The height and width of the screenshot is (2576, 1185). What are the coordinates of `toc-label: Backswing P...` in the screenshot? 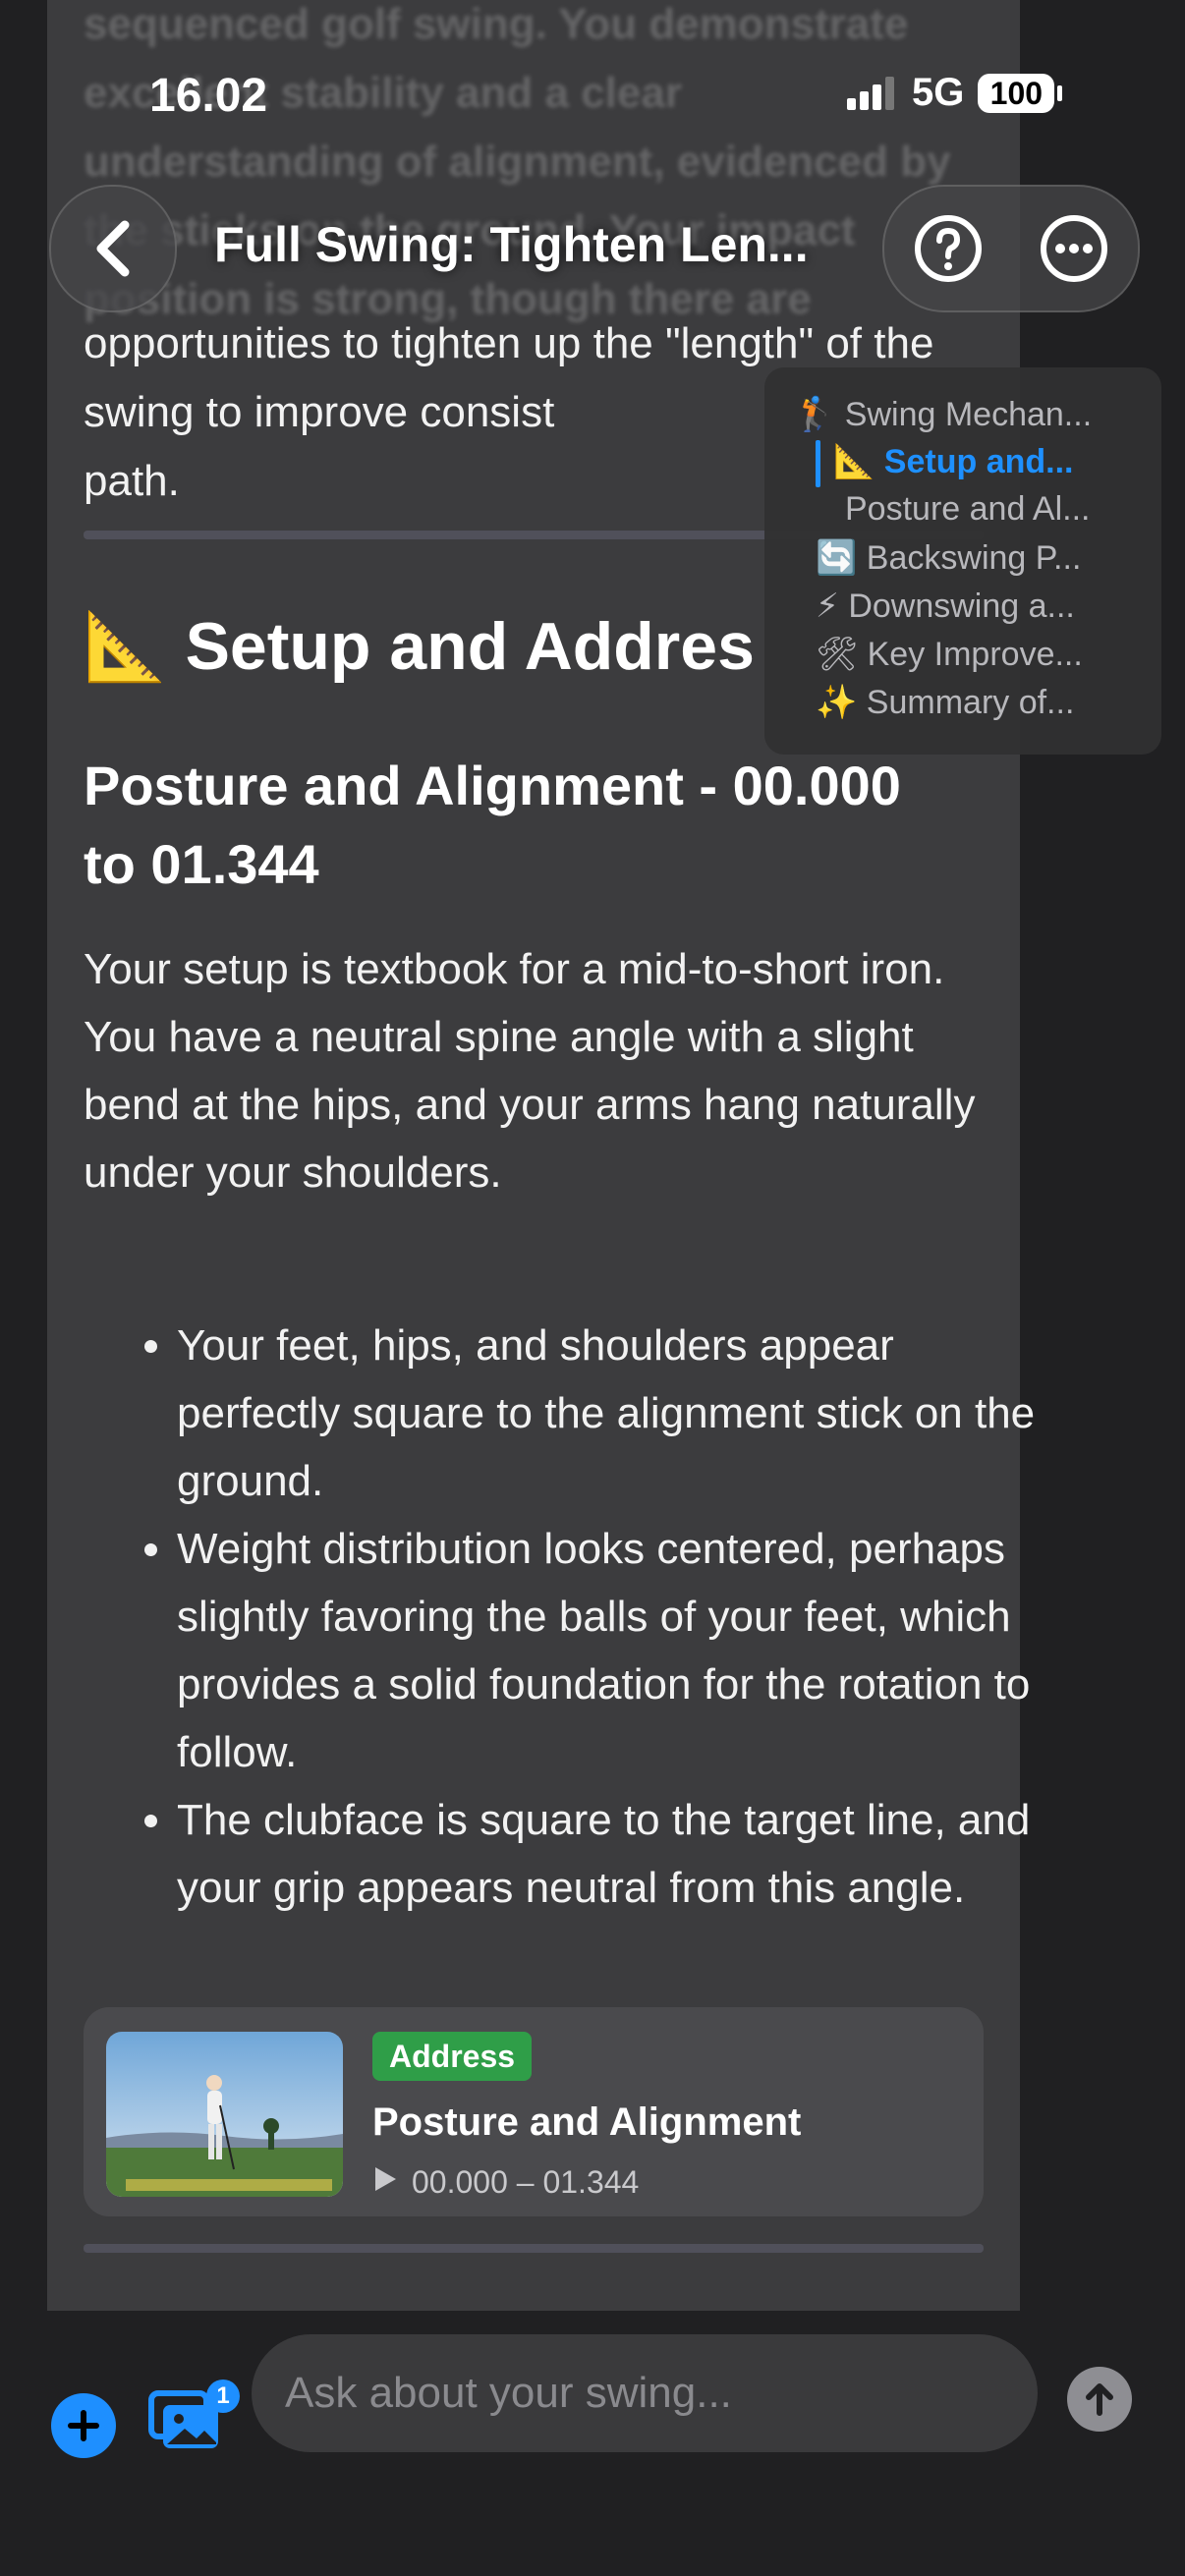 It's located at (974, 558).